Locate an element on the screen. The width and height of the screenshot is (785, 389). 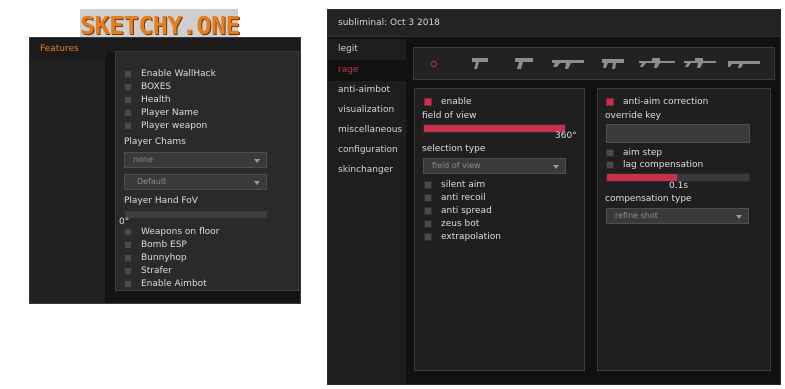
checkbox-label: aim step is located at coordinates (643, 153).